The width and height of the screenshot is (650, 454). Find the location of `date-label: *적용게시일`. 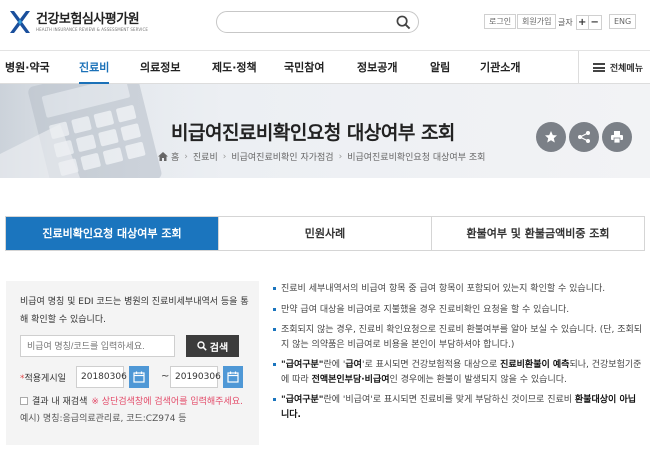

date-label: *적용게시일 is located at coordinates (43, 377).